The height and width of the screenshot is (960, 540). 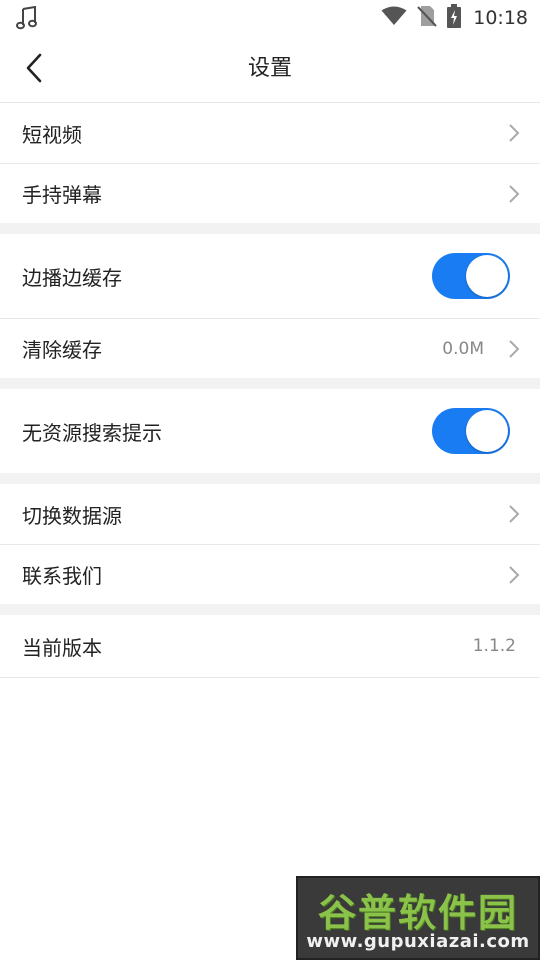 I want to click on row-label: 清除缓存, so click(x=62, y=350).